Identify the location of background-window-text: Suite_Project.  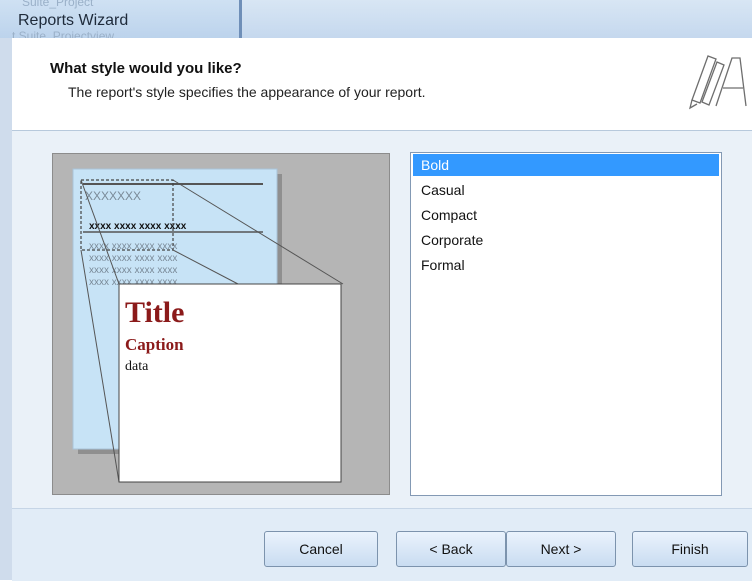
(58, 4).